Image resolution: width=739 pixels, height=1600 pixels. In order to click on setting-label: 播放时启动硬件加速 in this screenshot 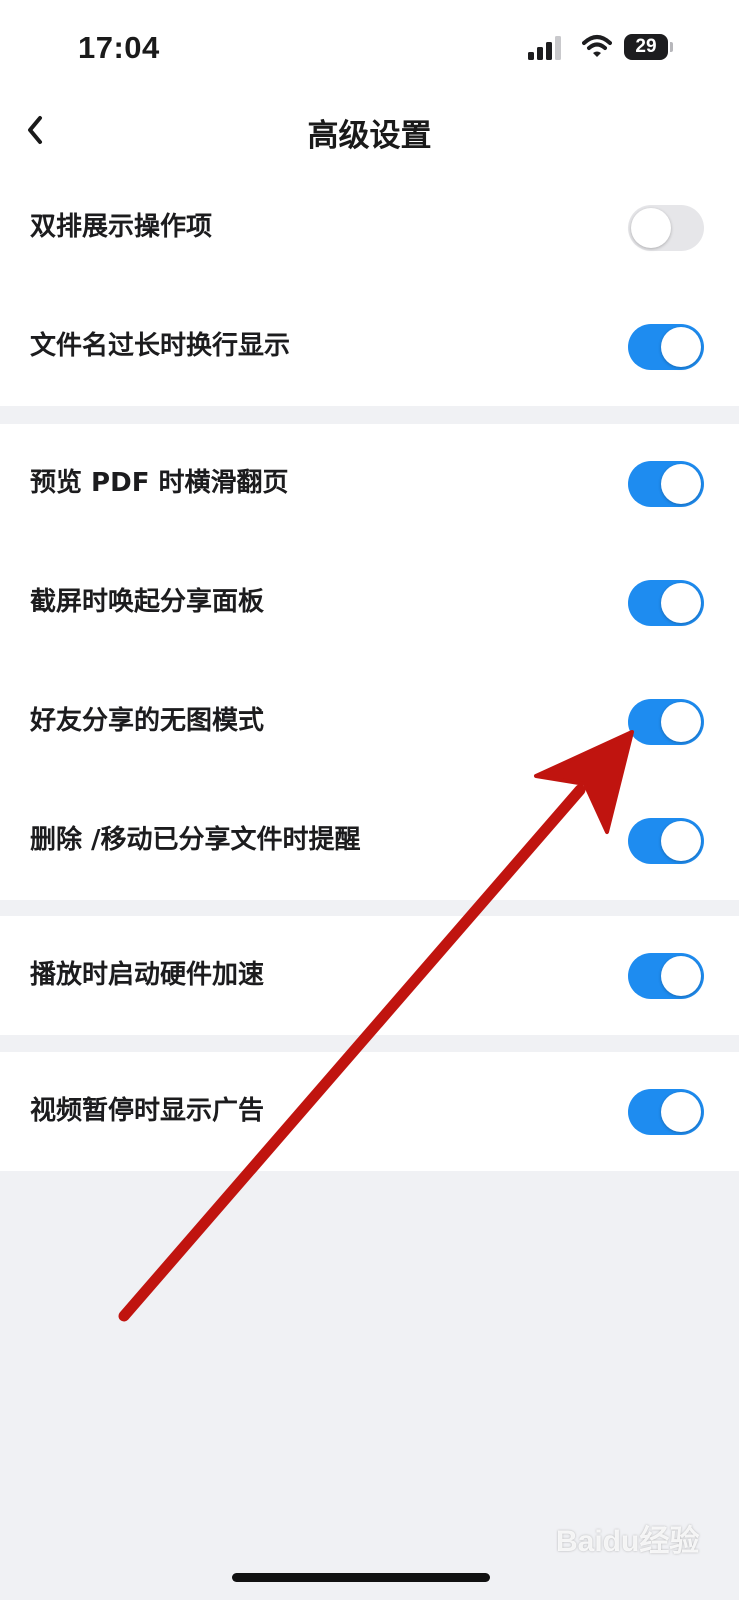, I will do `click(147, 975)`.